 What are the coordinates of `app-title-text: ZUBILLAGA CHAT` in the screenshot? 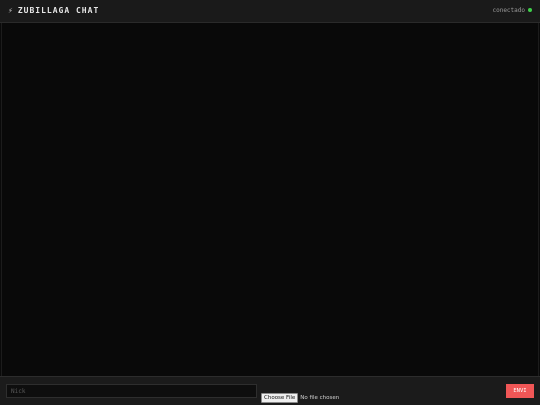 It's located at (58, 10).